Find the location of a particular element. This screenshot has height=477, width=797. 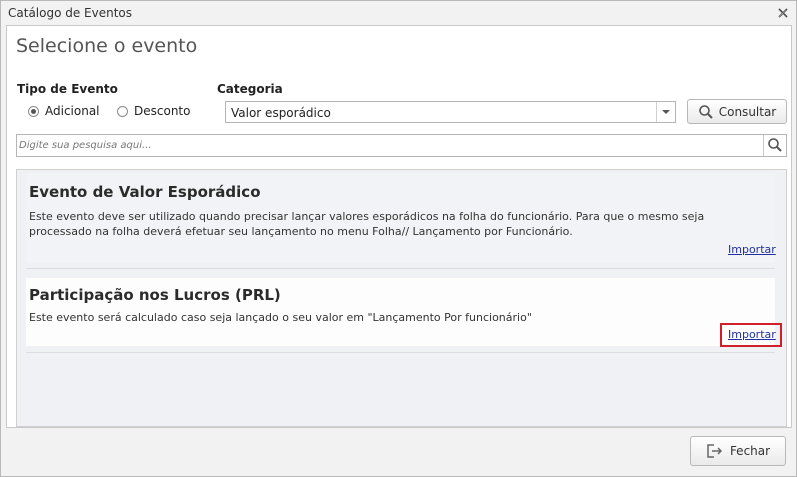

categoria-label: Categoria is located at coordinates (250, 89).